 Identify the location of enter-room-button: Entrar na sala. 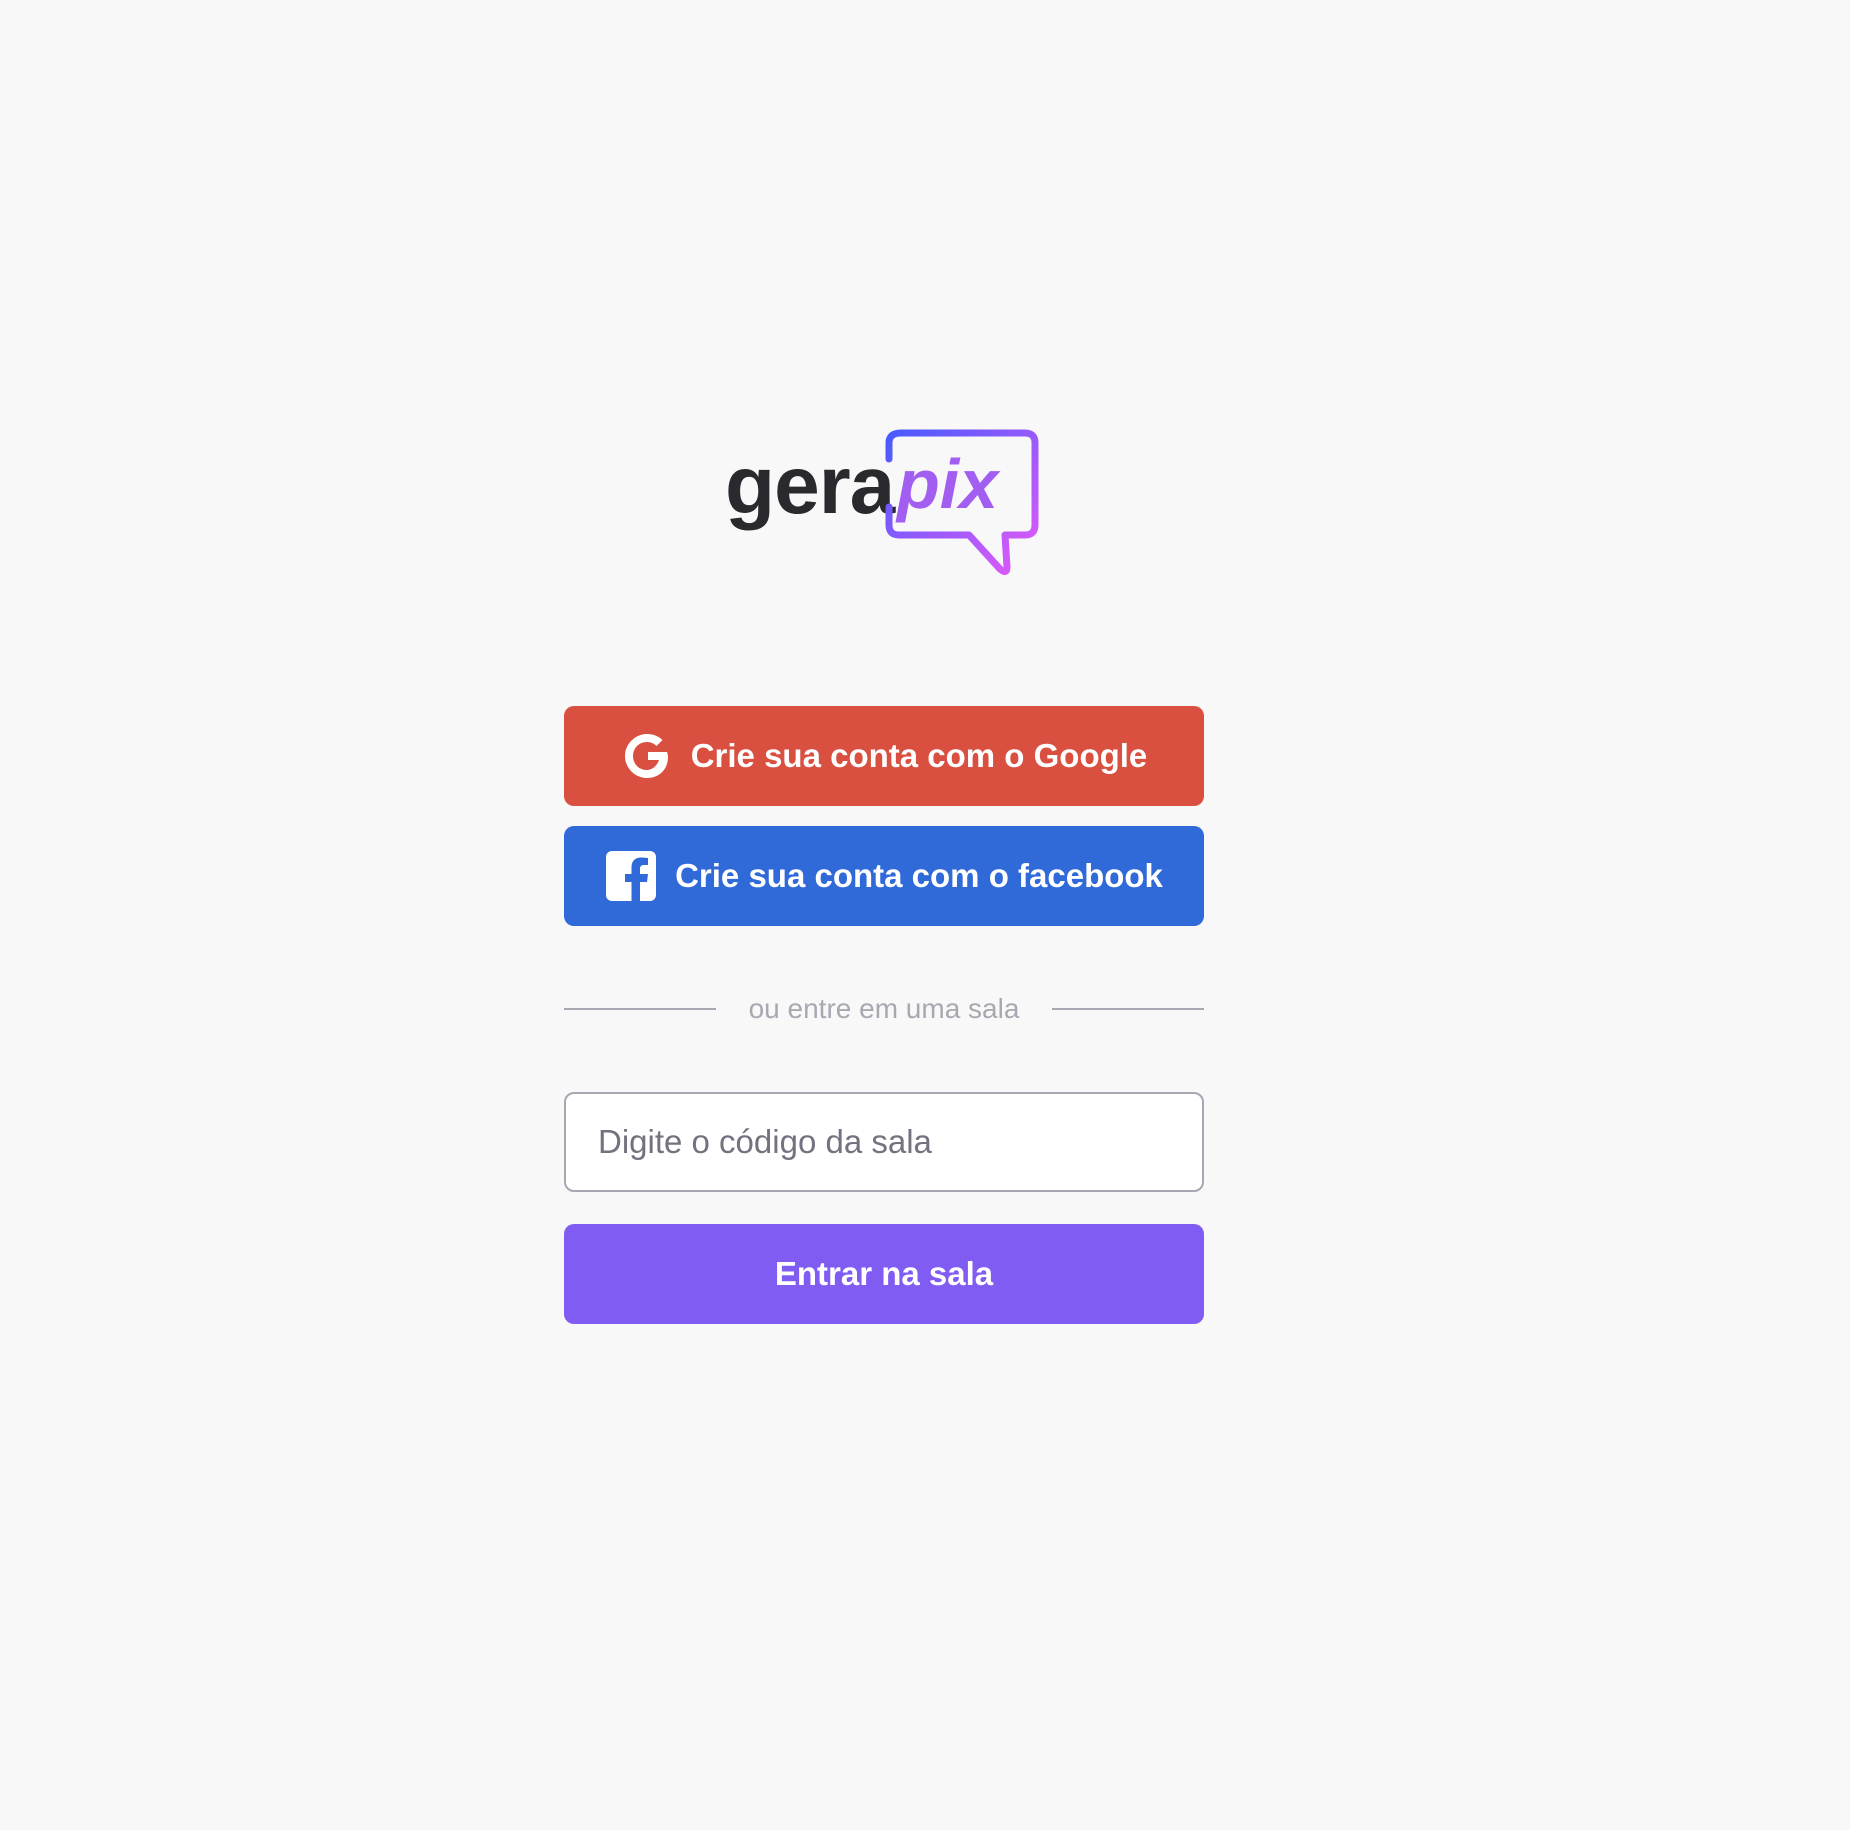
(884, 1274).